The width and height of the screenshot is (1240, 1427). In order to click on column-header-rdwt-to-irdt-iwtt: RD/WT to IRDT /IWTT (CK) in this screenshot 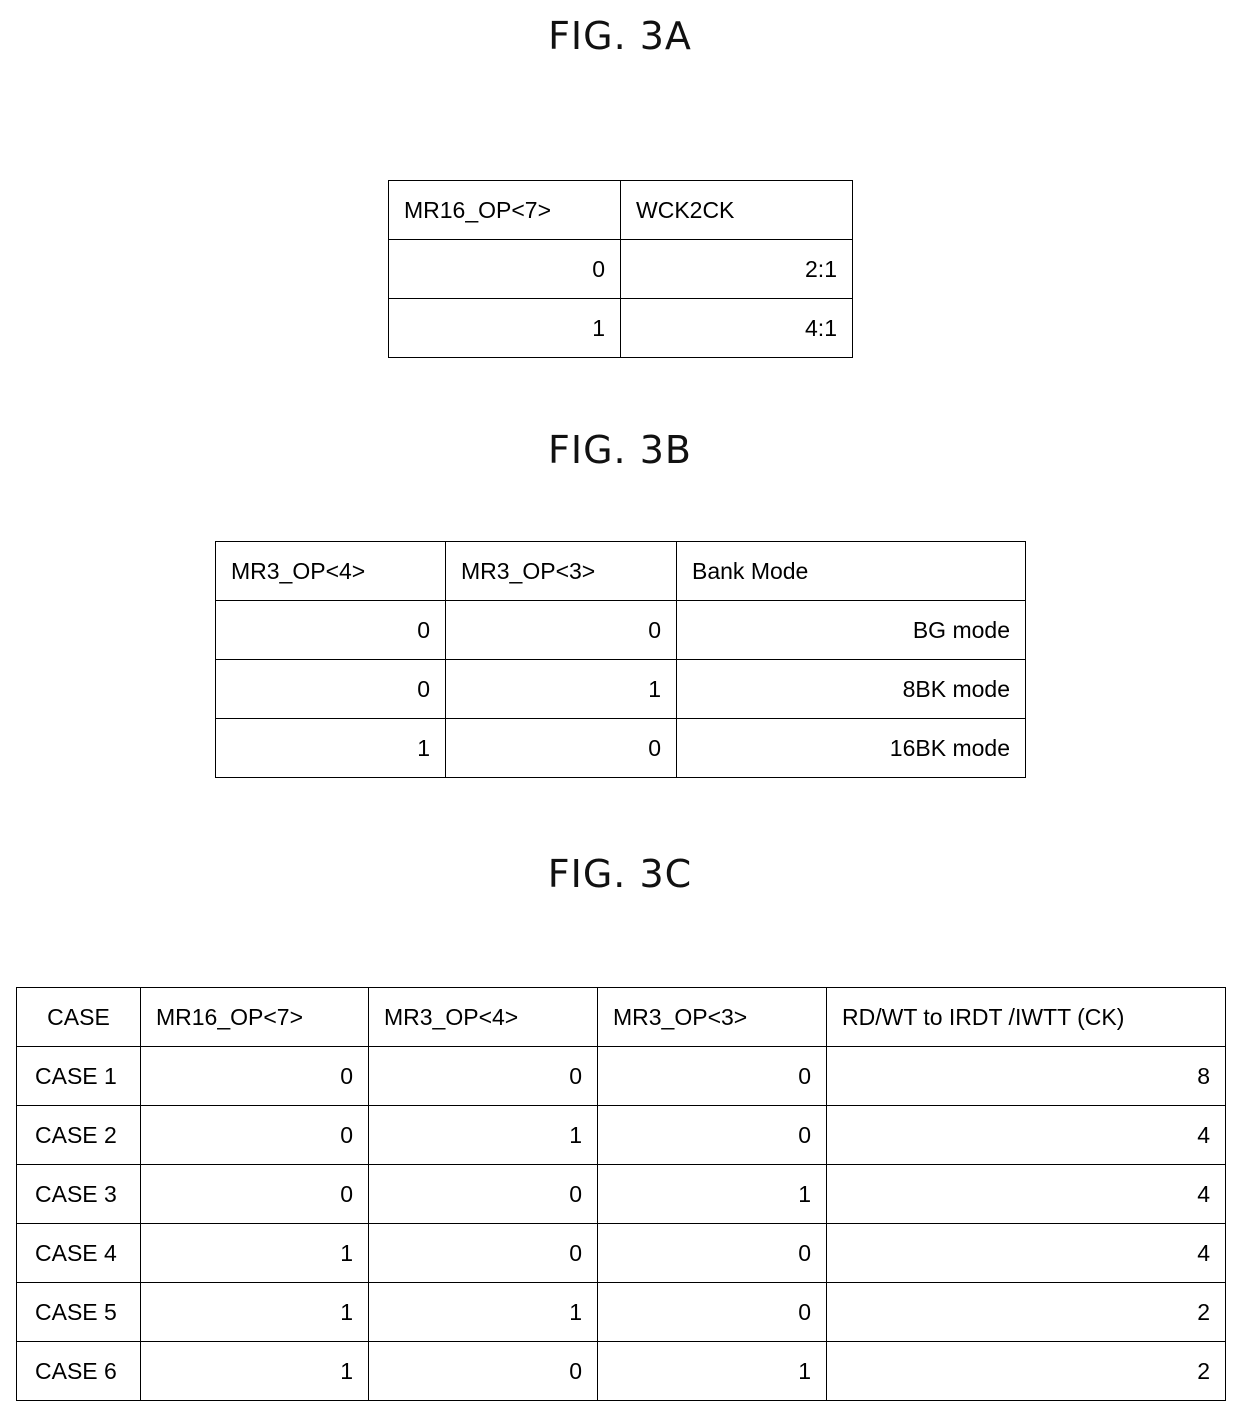, I will do `click(1026, 1017)`.